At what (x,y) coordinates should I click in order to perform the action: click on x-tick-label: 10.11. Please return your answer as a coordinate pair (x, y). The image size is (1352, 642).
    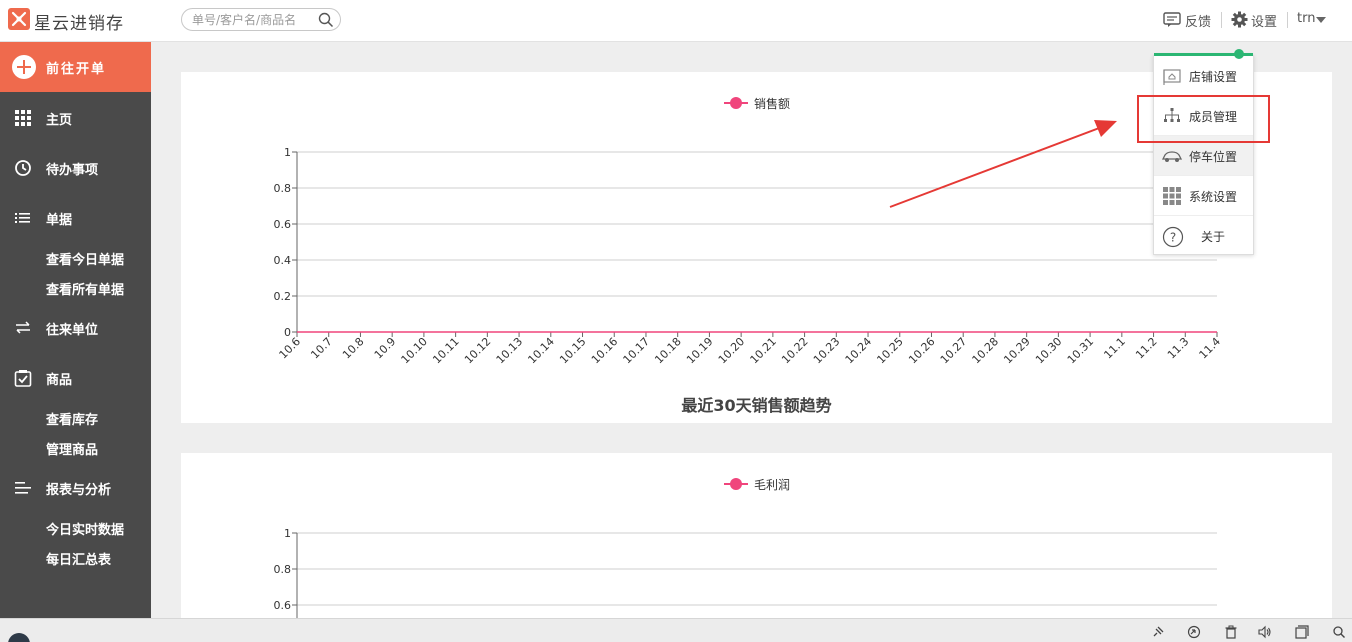
    Looking at the image, I should click on (445, 350).